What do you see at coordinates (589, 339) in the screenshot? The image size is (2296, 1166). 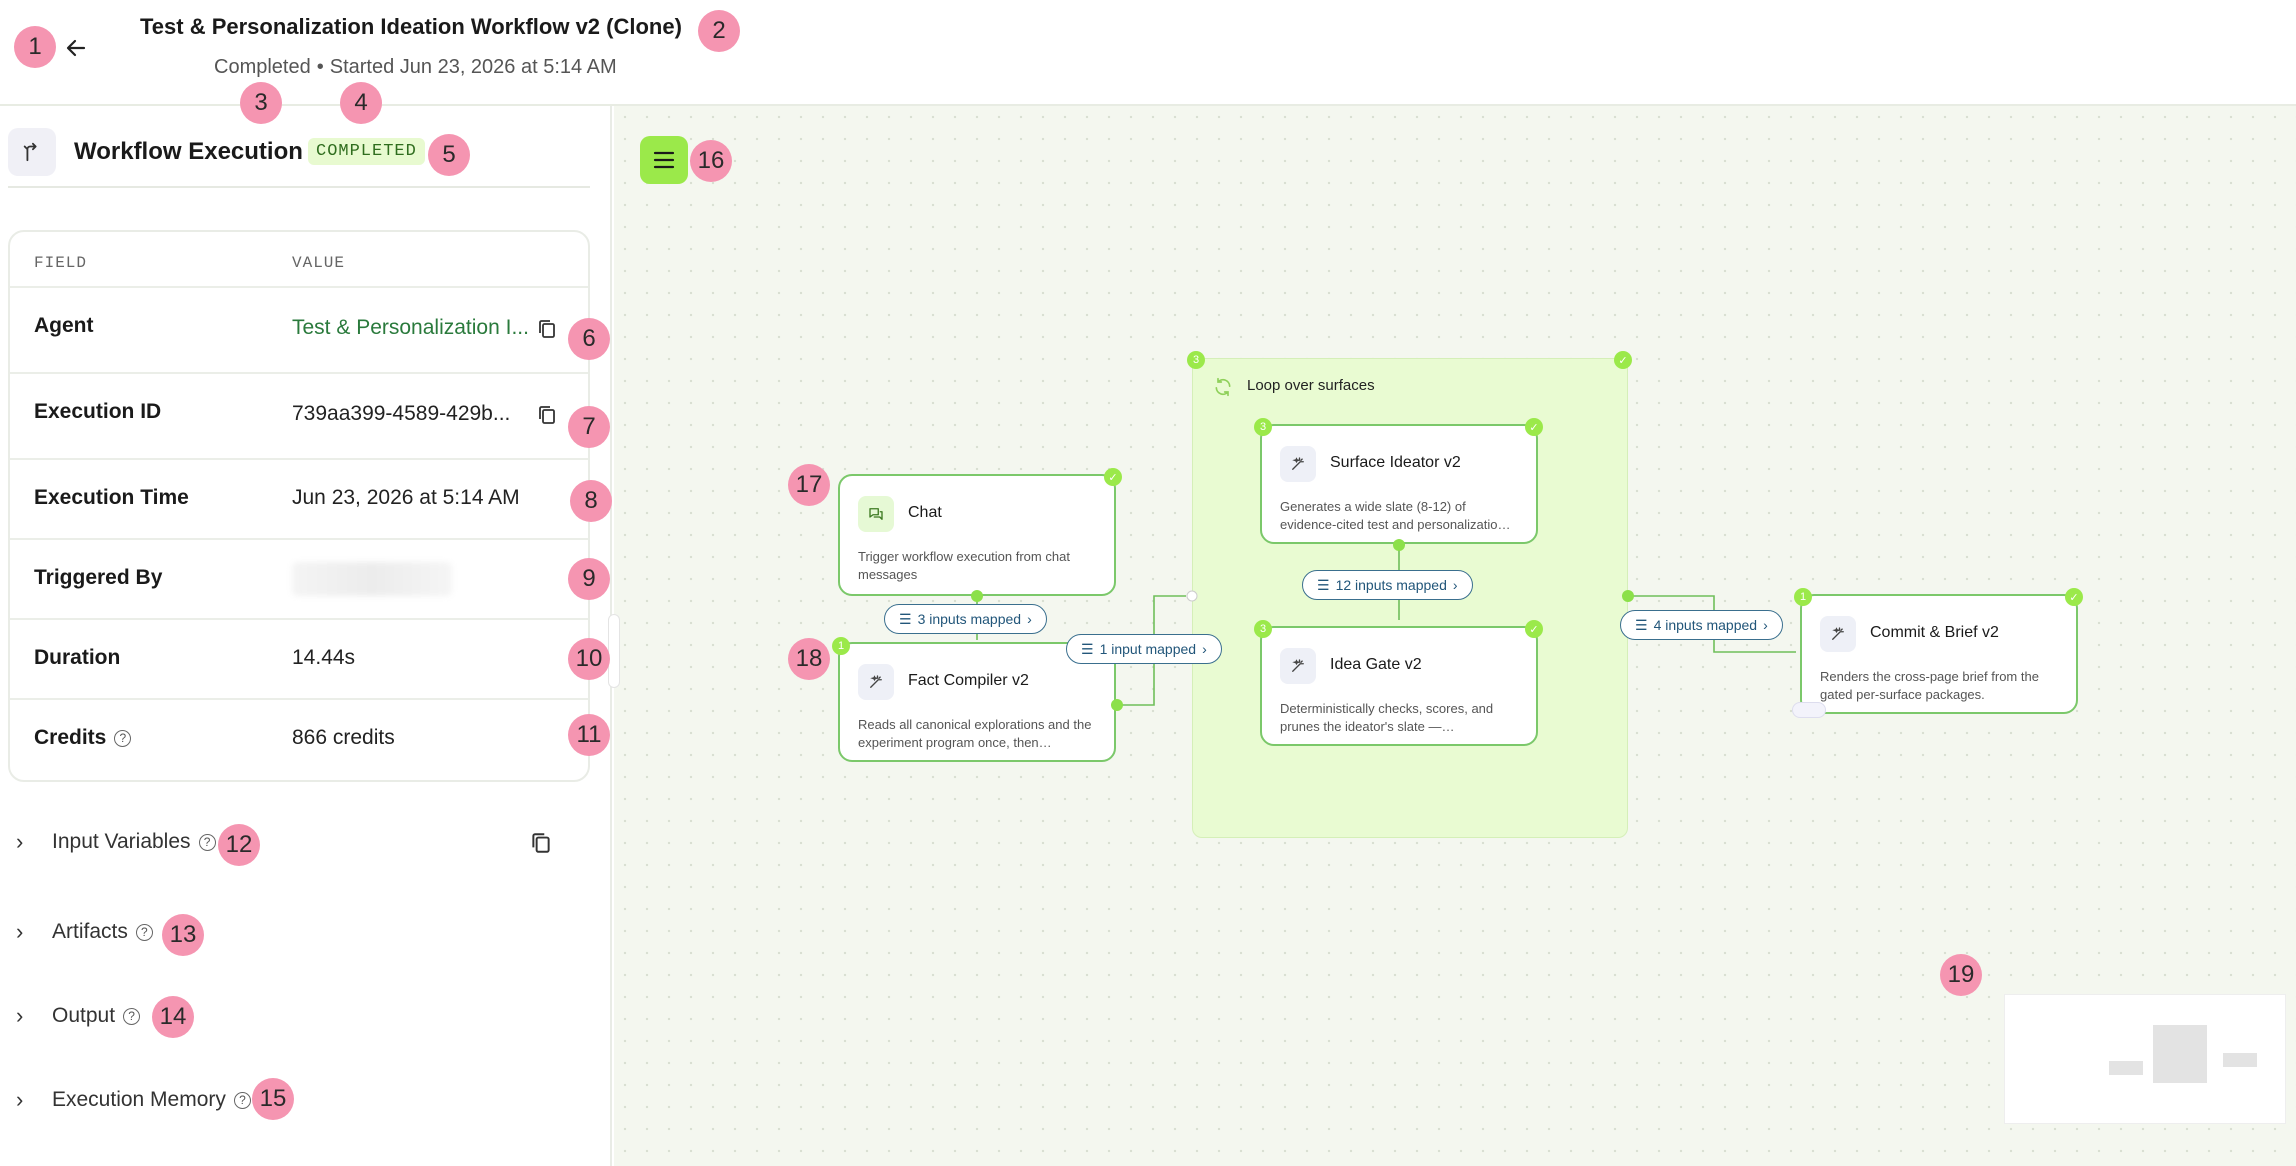 I see `annotation-badge-6: 6` at bounding box center [589, 339].